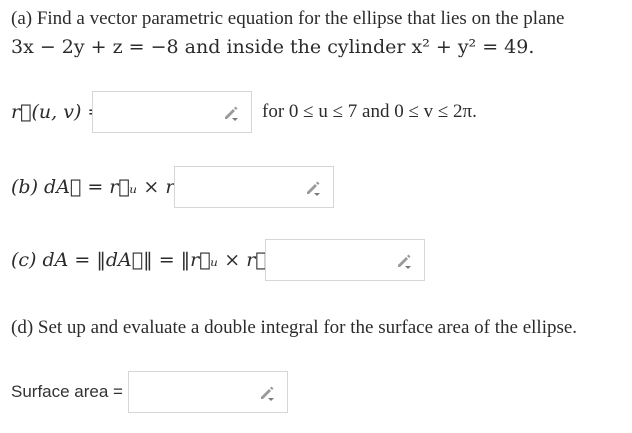 This screenshot has width=632, height=433. What do you see at coordinates (254, 187) in the screenshot?
I see `part-b-answer-input` at bounding box center [254, 187].